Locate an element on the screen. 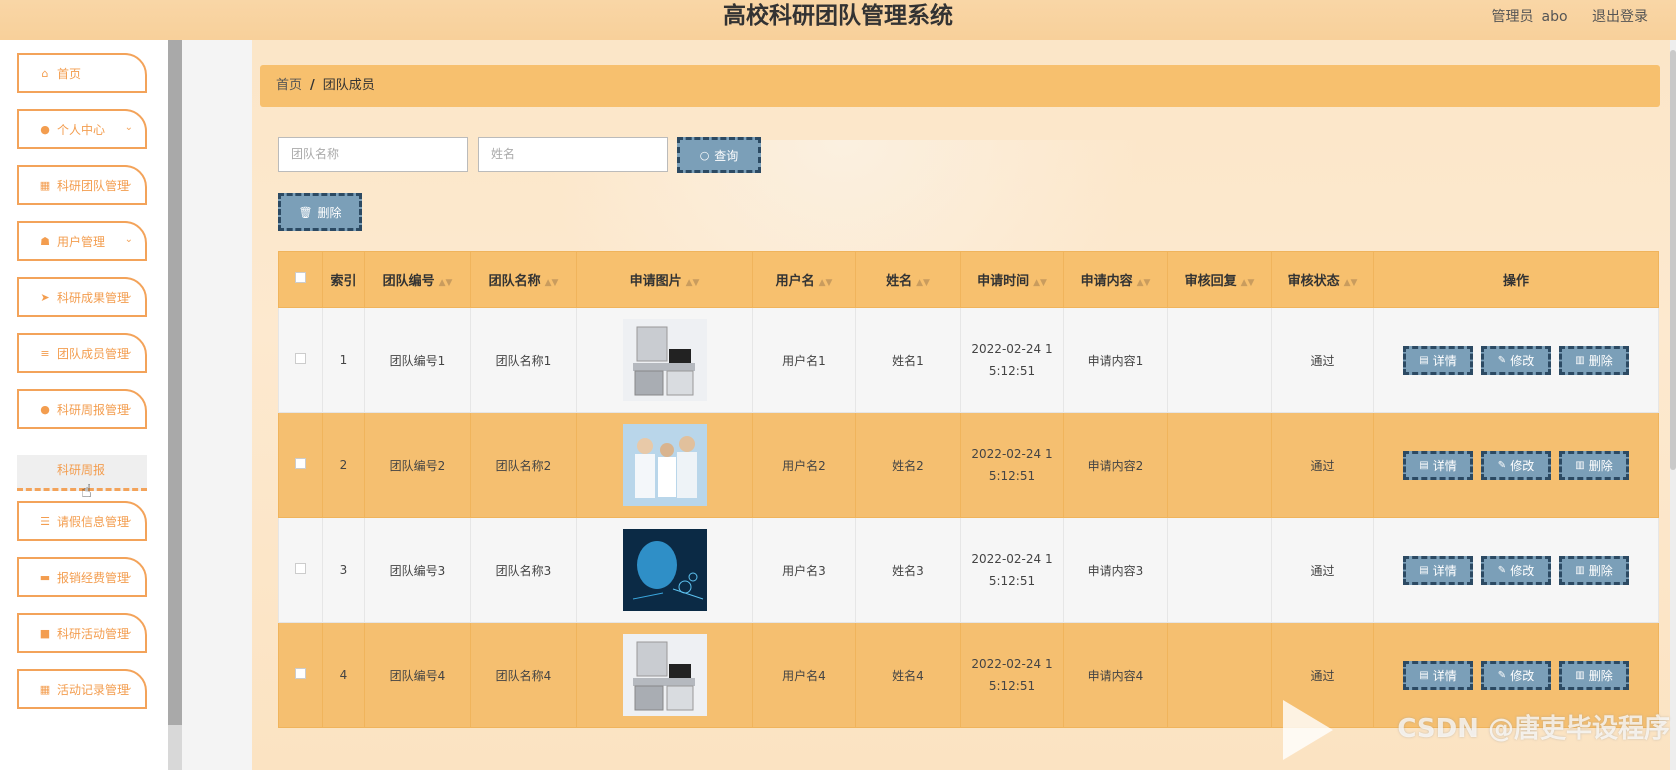 Image resolution: width=1676 pixels, height=770 pixels. sidebar-item-9: ▬ 报销经费管理 ⌄ is located at coordinates (82, 577).